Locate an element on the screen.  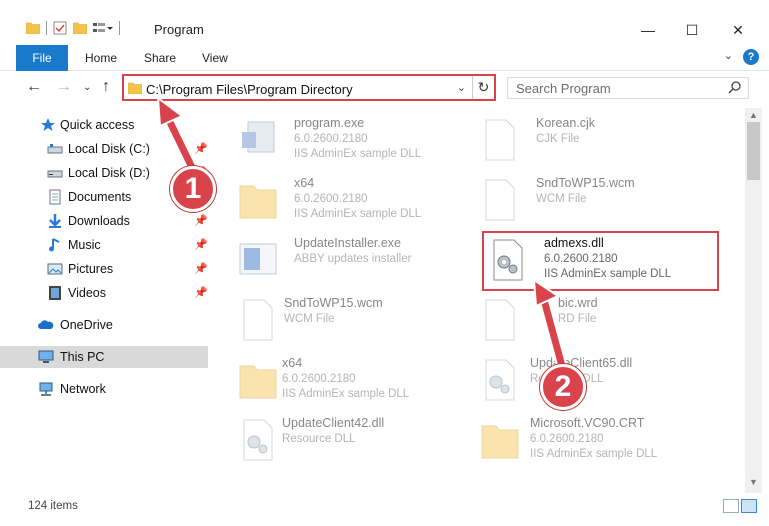
scrollbar-thumb is located at coordinates (753, 151).